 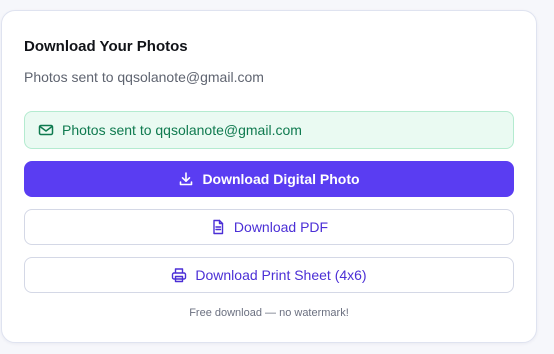 What do you see at coordinates (281, 275) in the screenshot?
I see `download-print-sheet-label: Download Print Sheet (4x6)` at bounding box center [281, 275].